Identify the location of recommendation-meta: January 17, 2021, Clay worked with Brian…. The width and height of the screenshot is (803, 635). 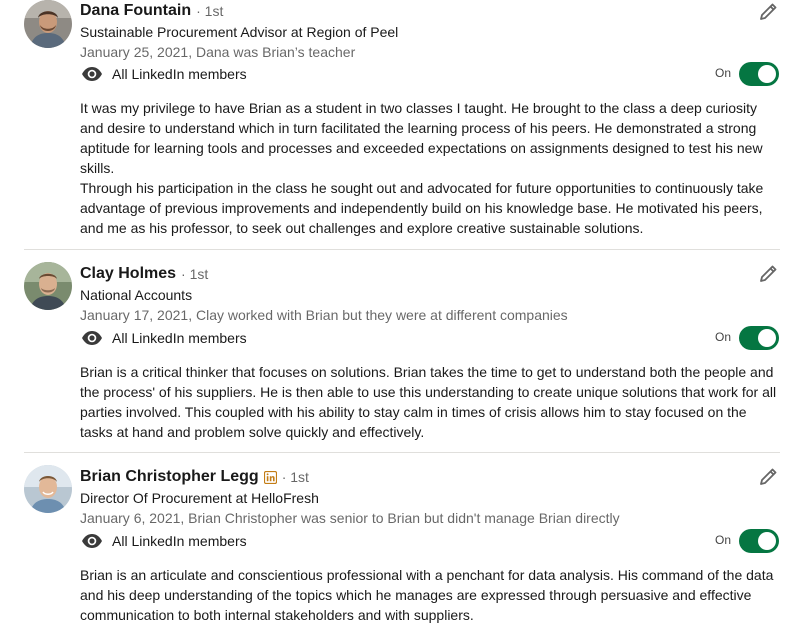
(324, 315).